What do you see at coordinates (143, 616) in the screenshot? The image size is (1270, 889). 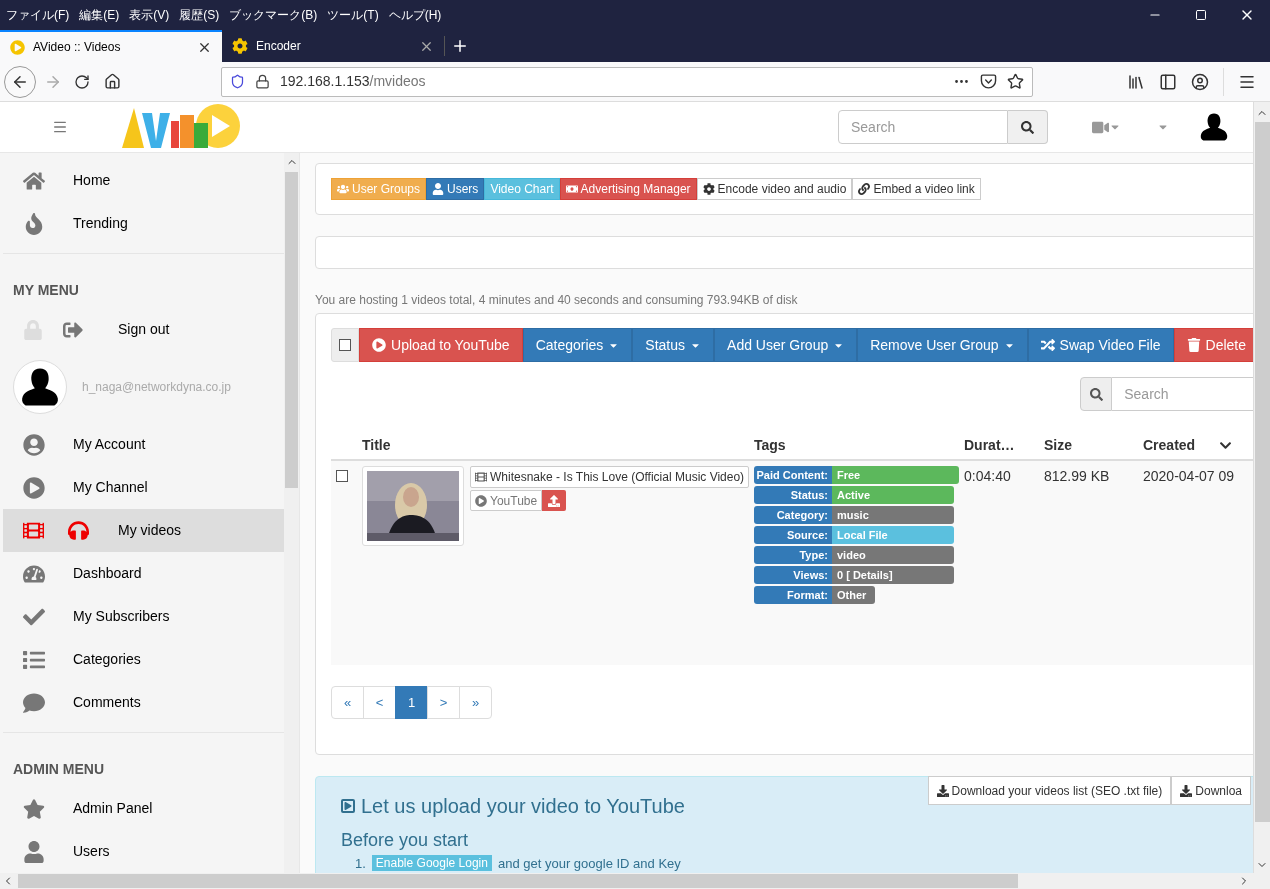 I see `sidebar-item: My Subscribers` at bounding box center [143, 616].